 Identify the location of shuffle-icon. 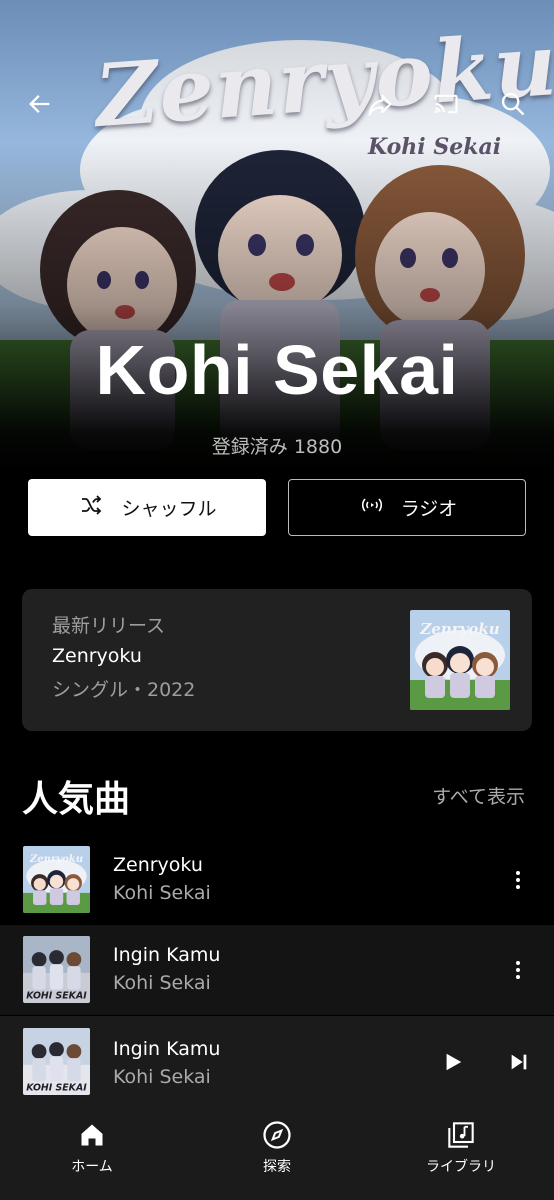
(92, 507).